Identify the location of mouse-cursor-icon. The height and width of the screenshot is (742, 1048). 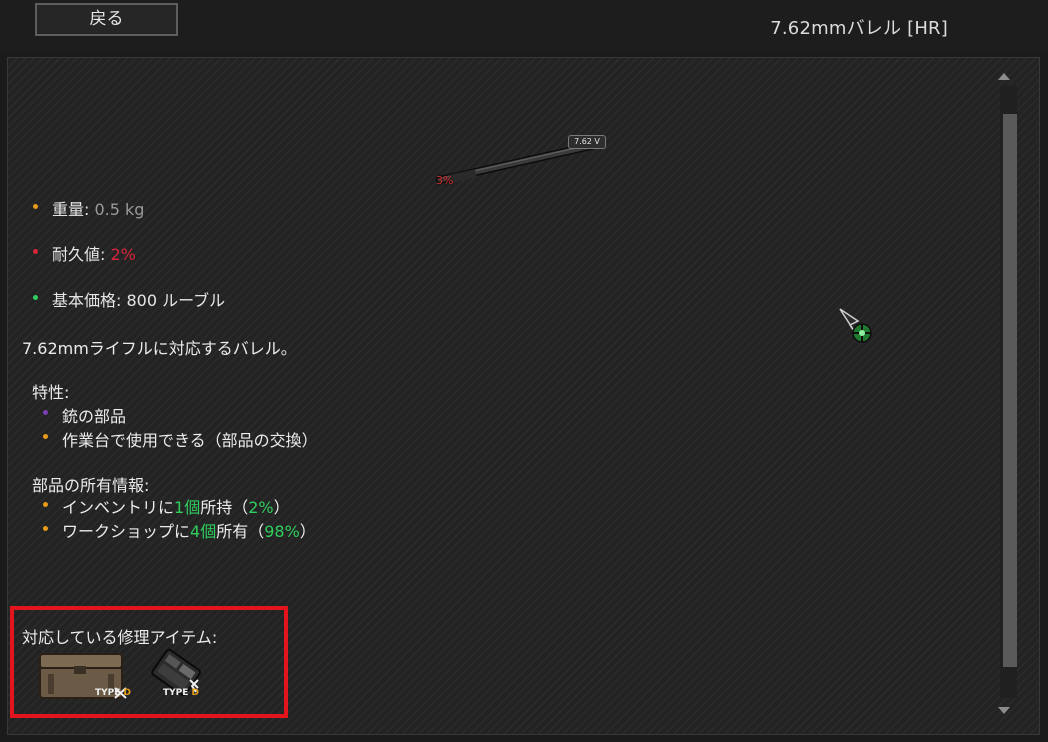
(855, 325).